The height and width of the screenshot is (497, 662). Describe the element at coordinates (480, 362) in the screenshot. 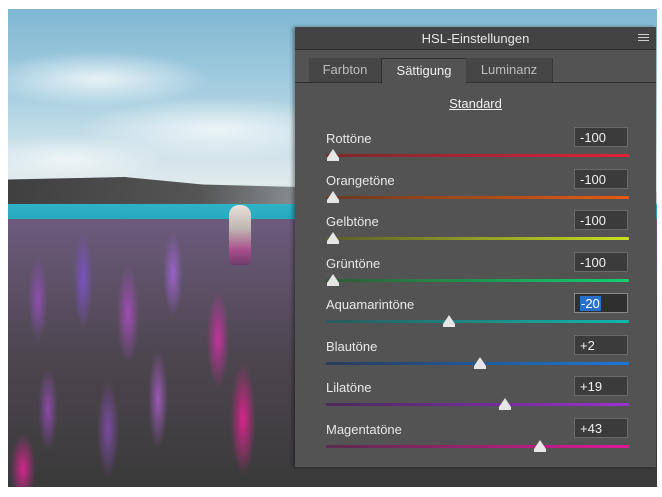

I see `slider-thumb-blautoene` at that location.